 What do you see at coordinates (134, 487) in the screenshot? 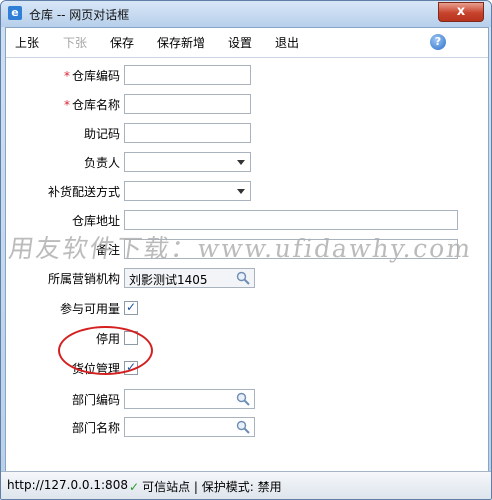
I see `check-icon: ✓` at bounding box center [134, 487].